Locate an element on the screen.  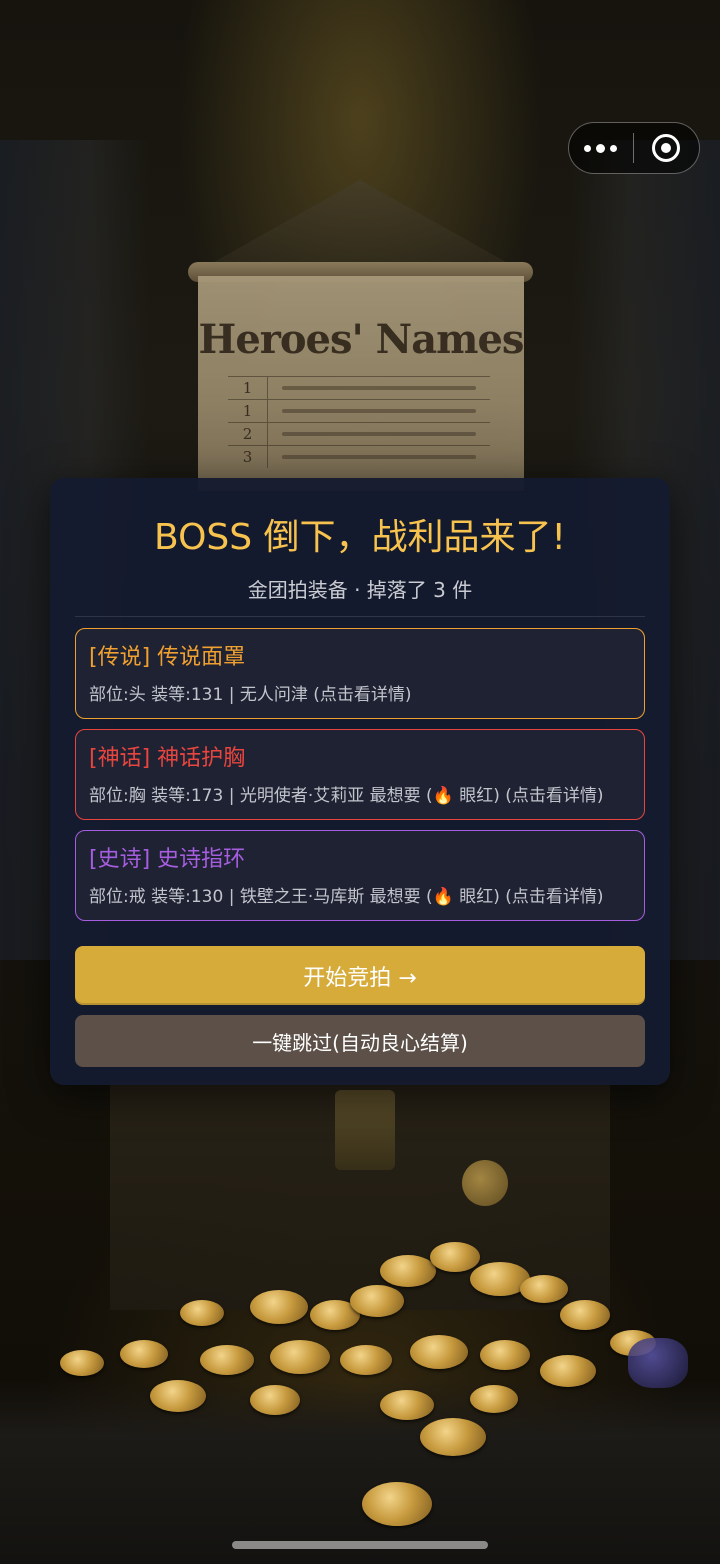
scroll-row: 2 is located at coordinates (359, 433).